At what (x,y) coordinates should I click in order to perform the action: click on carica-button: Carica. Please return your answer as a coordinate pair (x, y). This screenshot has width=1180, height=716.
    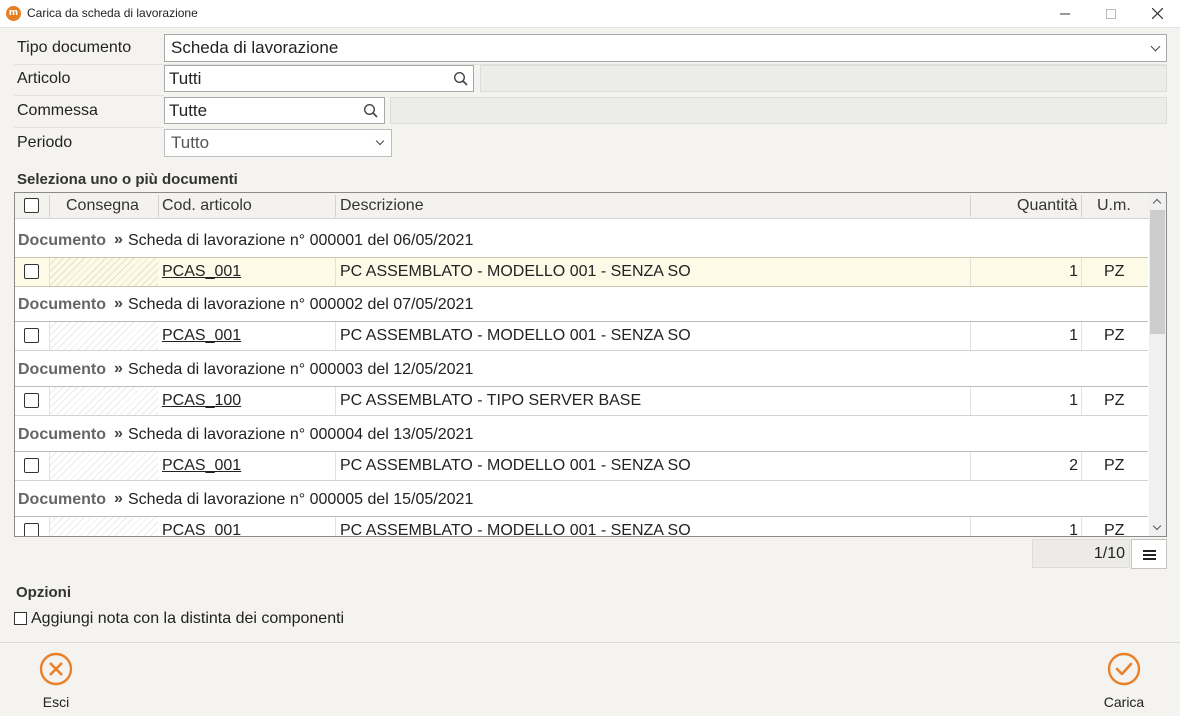
    Looking at the image, I should click on (1124, 681).